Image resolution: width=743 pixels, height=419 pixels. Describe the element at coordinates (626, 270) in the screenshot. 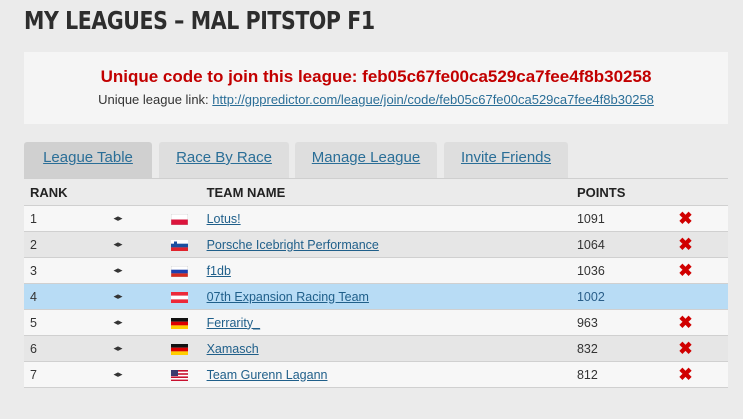

I see `points-cell: 1036` at that location.